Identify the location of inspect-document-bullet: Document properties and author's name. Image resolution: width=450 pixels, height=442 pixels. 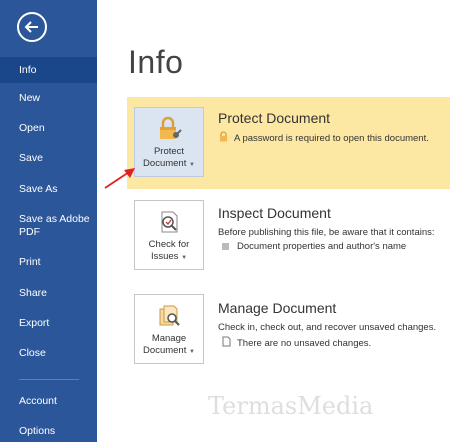
(314, 246).